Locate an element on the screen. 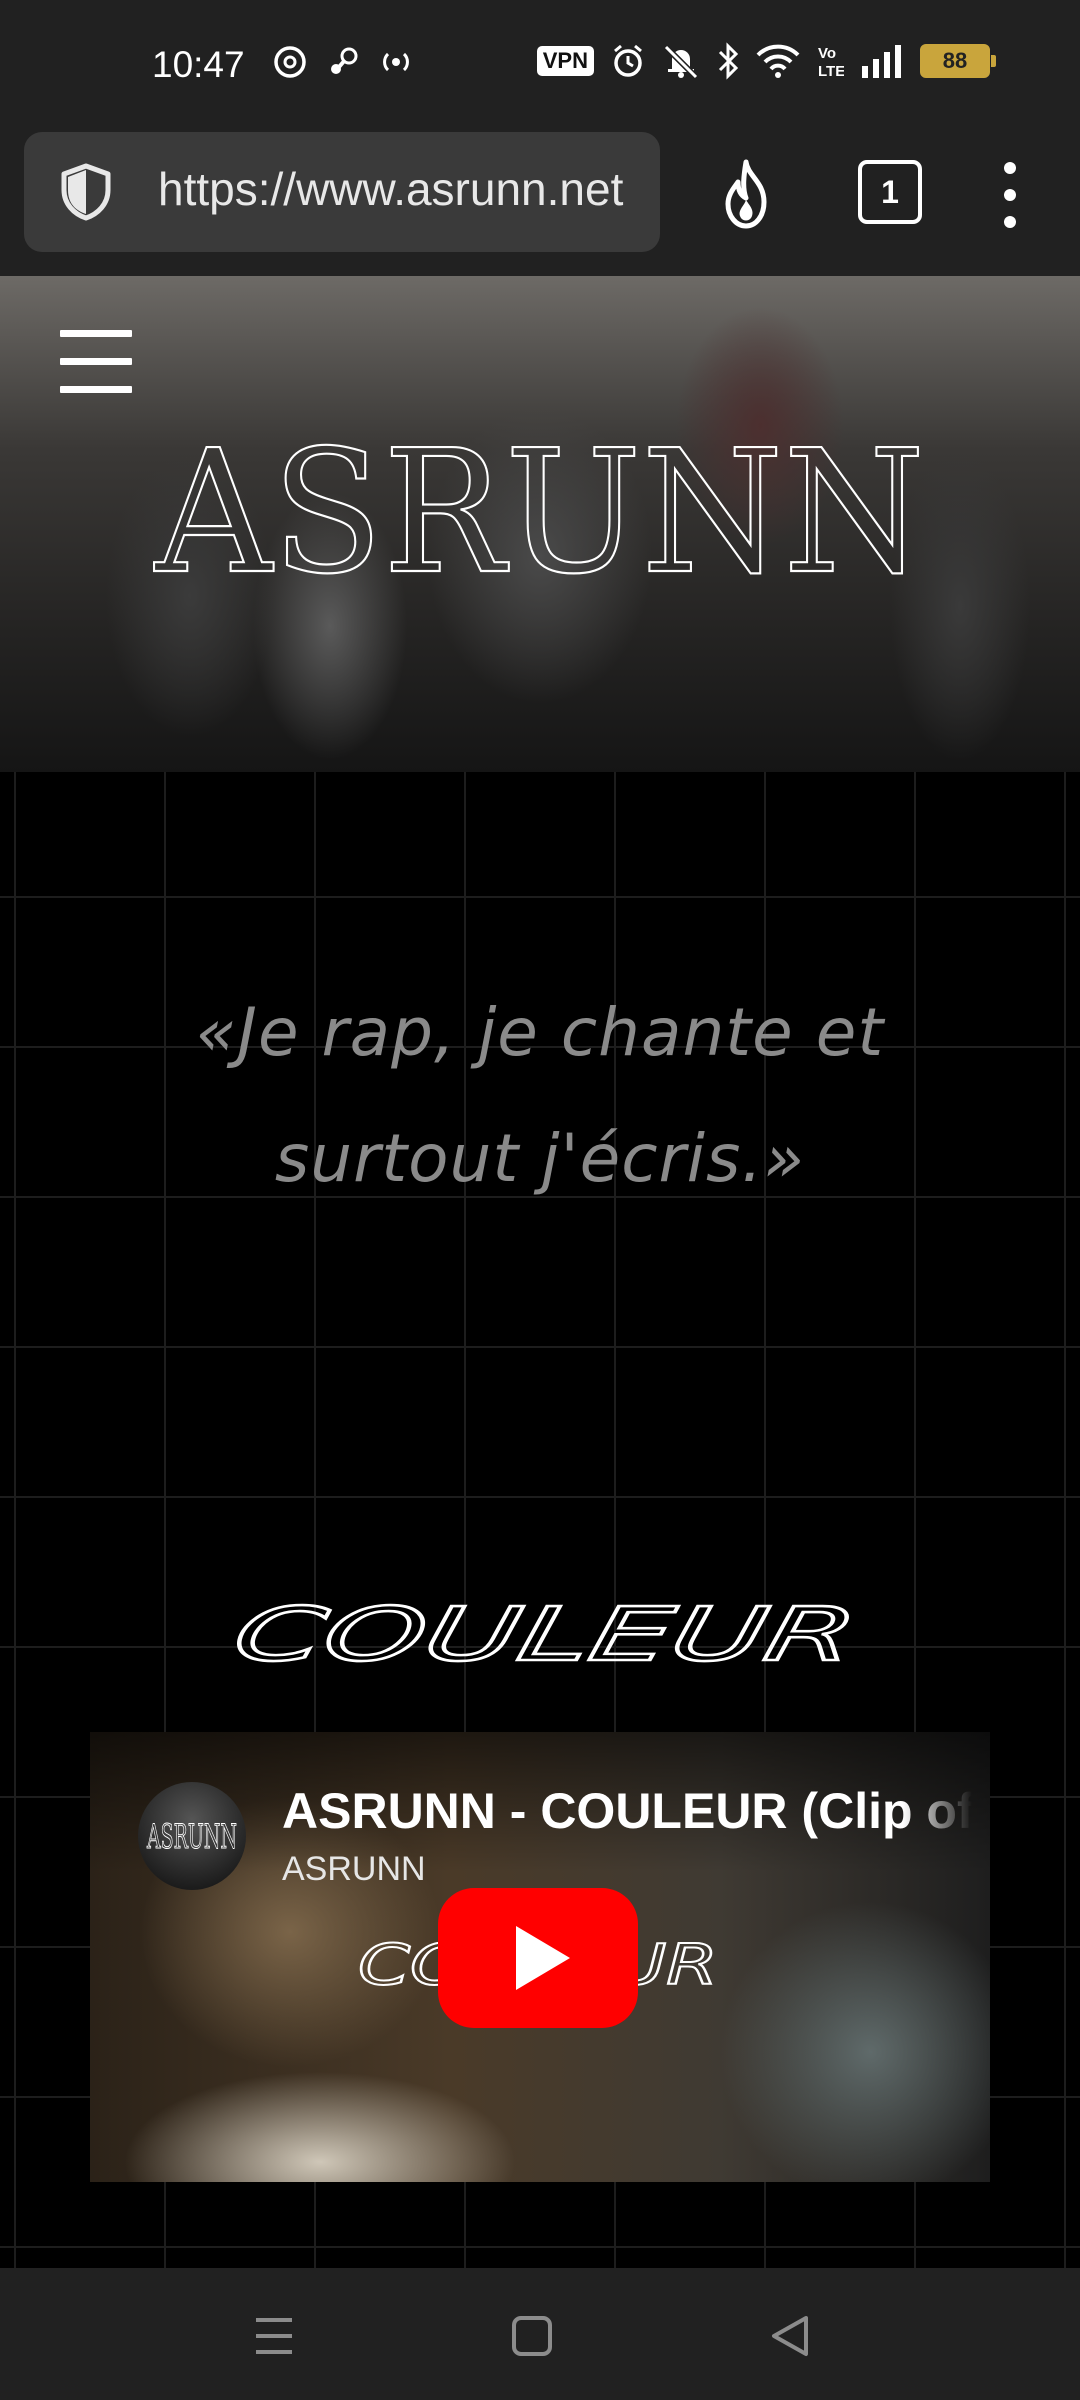 The image size is (1080, 2400). threads-icon is located at coordinates (290, 62).